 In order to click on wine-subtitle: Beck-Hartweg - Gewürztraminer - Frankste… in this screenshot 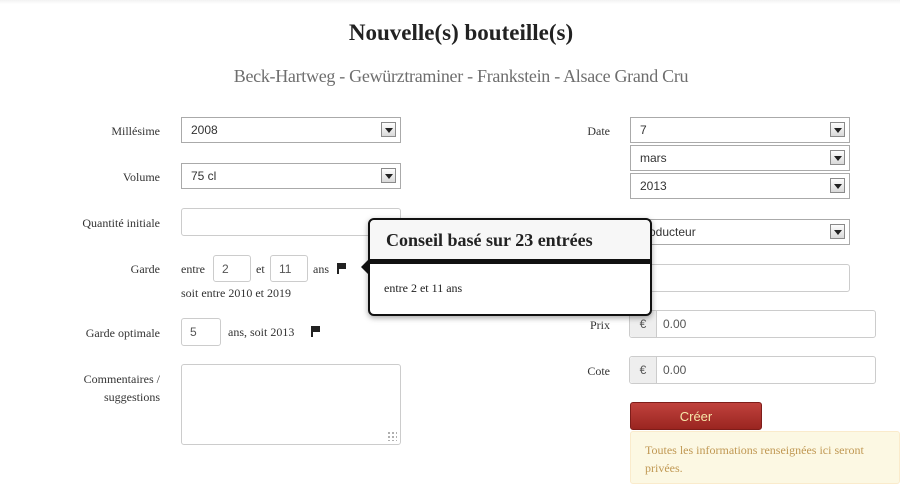, I will do `click(461, 76)`.